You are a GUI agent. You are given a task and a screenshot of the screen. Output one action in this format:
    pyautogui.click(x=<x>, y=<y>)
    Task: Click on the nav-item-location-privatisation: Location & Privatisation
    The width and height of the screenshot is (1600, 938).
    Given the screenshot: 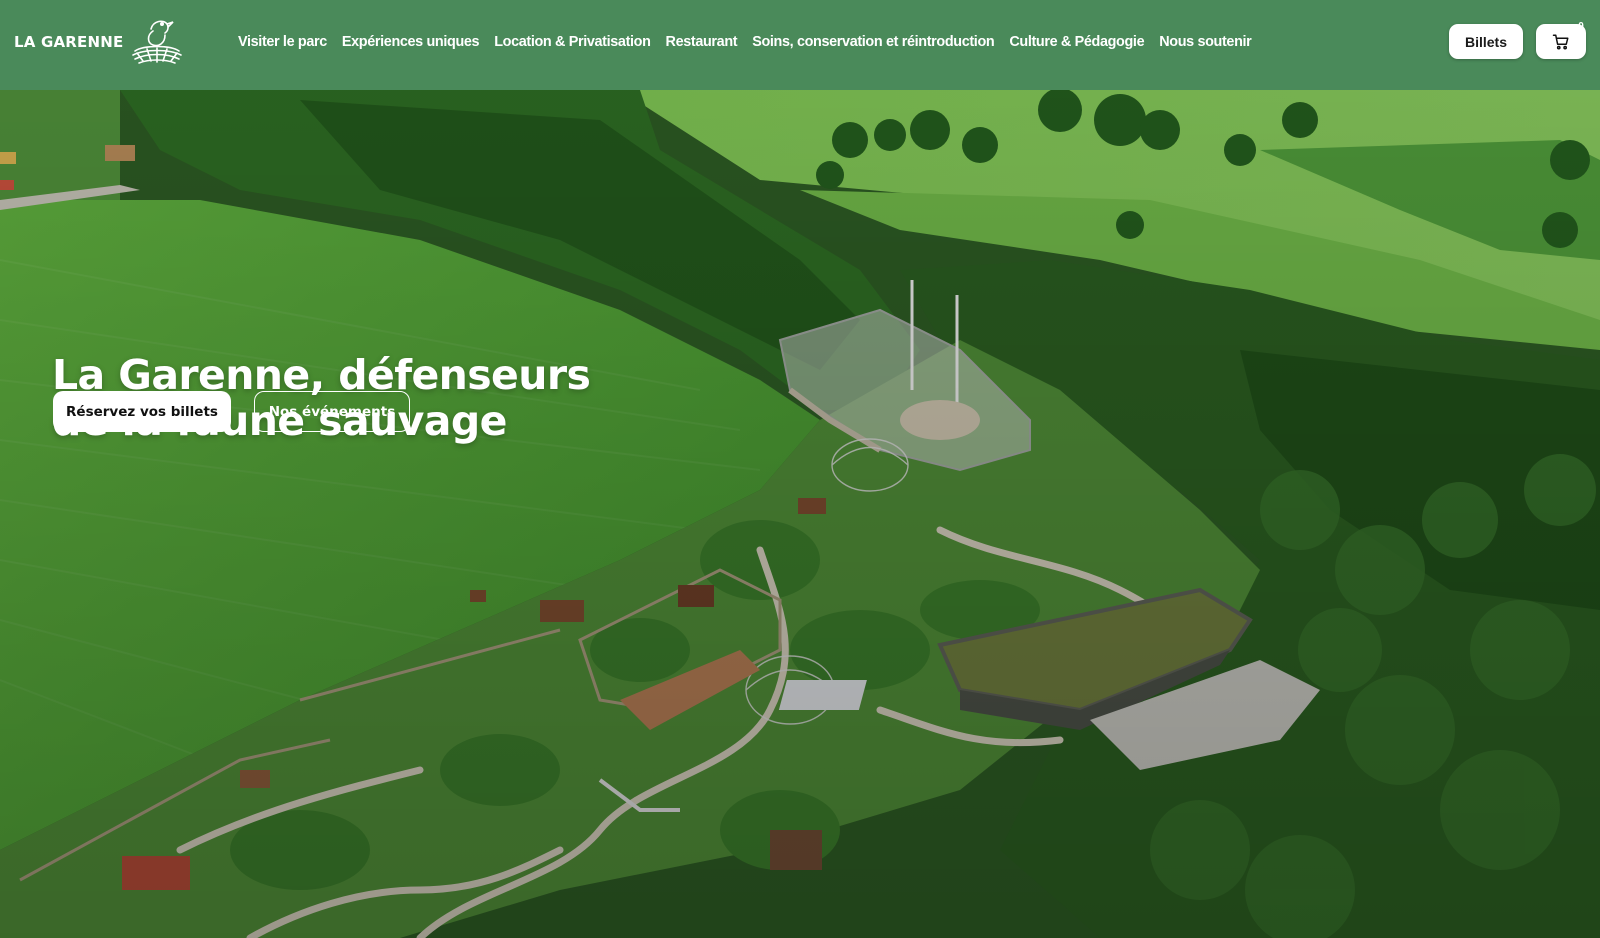 What is the action you would take?
    pyautogui.click(x=572, y=42)
    